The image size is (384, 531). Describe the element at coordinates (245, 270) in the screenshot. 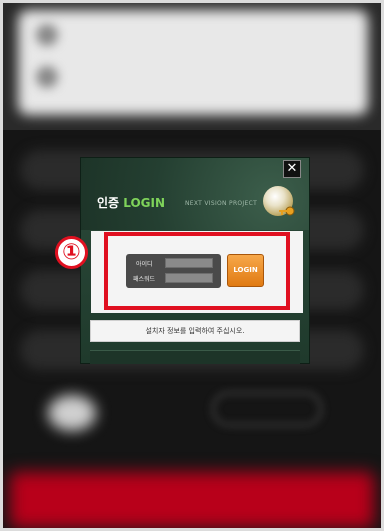

I see `login-button: LOGIN` at that location.